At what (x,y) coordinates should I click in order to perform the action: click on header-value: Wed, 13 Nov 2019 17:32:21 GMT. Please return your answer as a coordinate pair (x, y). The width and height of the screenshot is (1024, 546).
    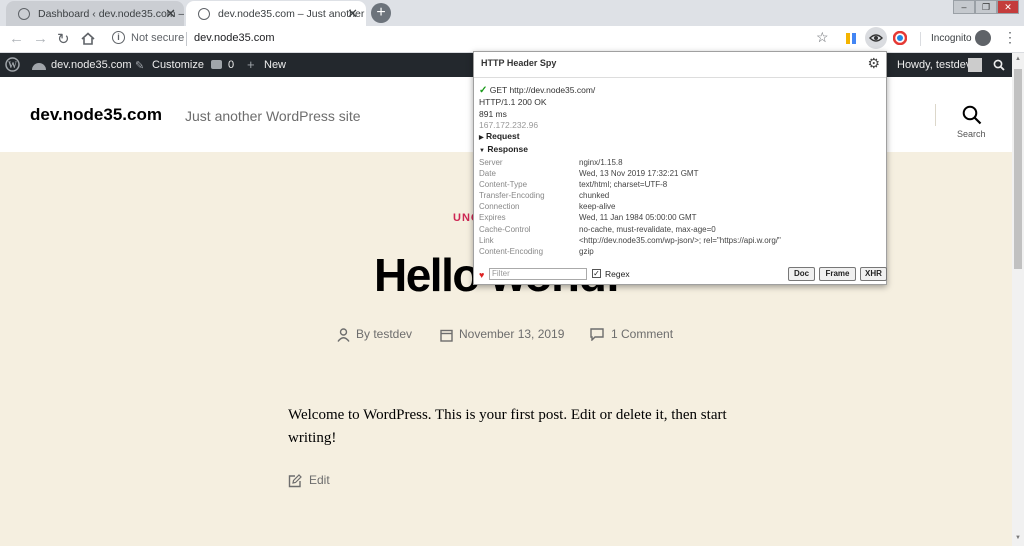
    Looking at the image, I should click on (639, 173).